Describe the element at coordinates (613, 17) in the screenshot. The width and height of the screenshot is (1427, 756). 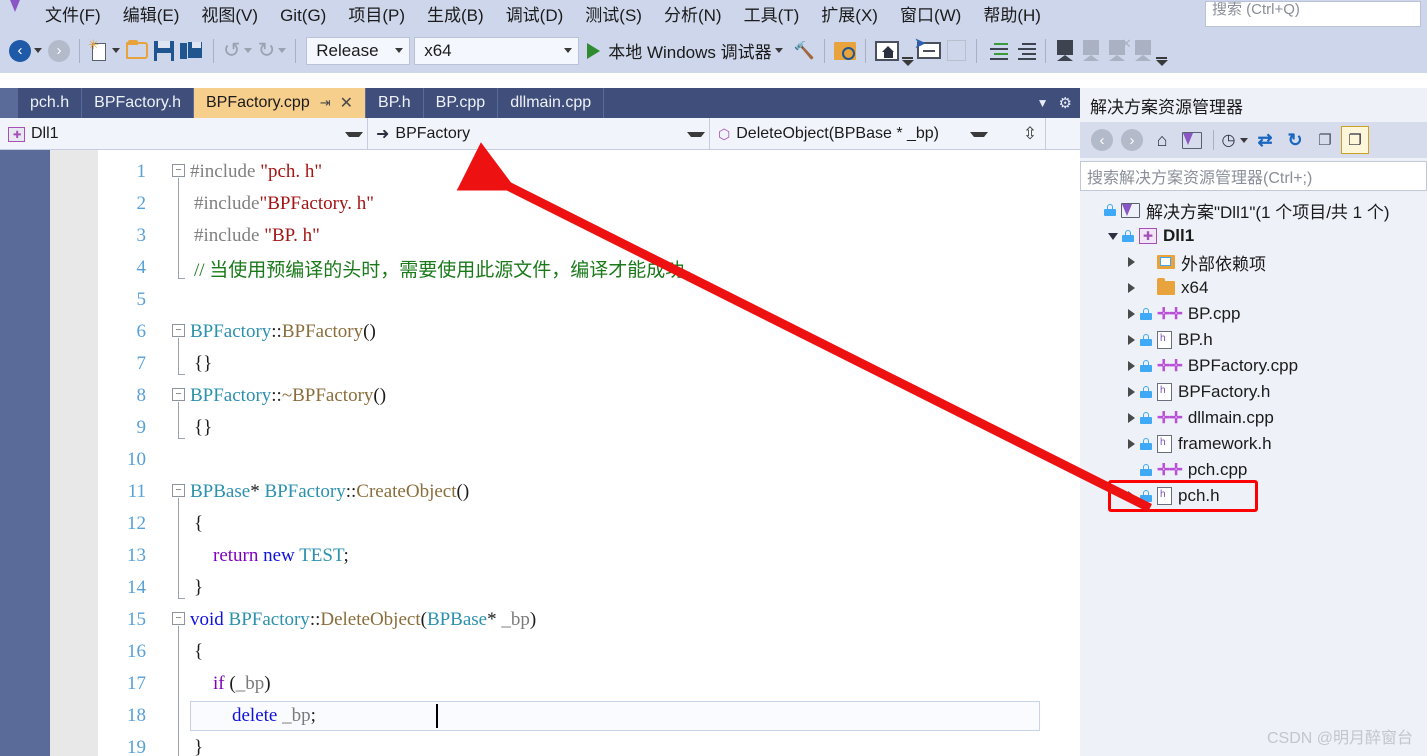
I see `menu-item-test: 测试(S)` at that location.